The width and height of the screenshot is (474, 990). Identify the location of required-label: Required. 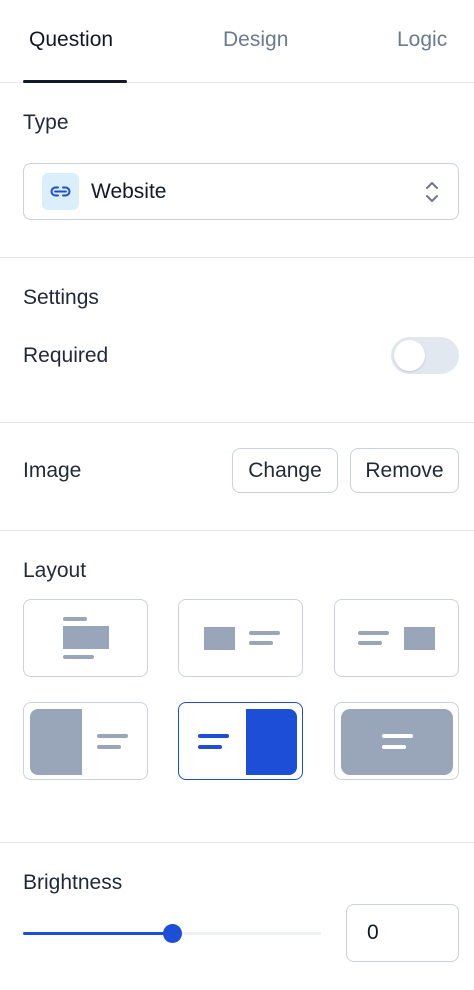
(66, 355).